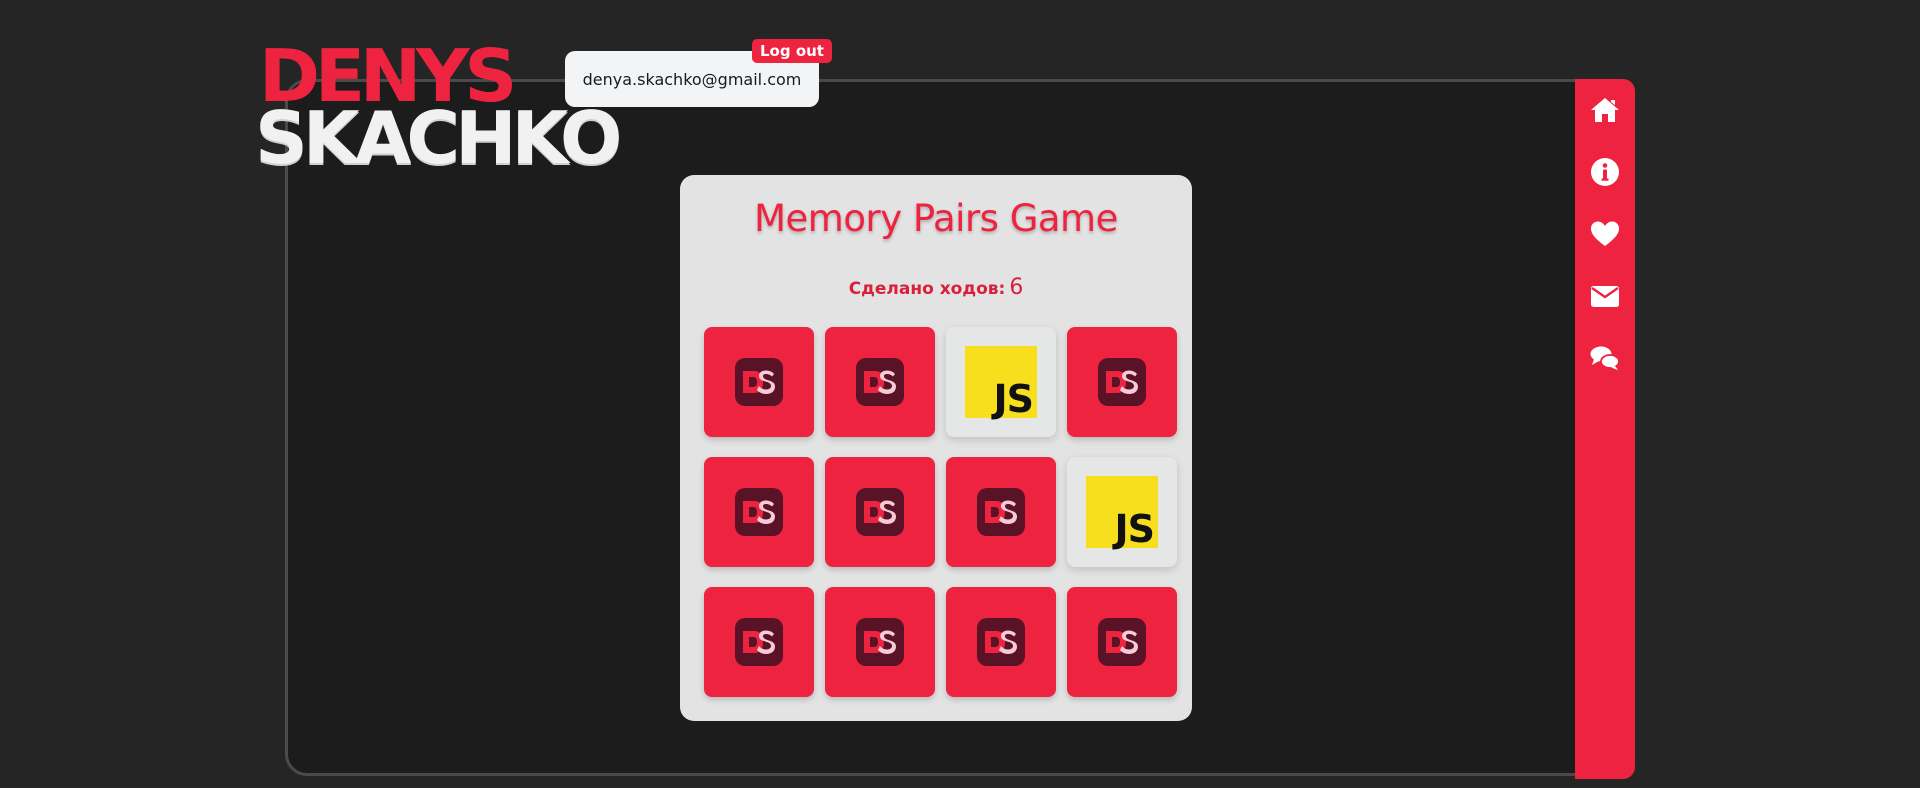 The image size is (1920, 788). I want to click on envelope-icon, so click(1605, 296).